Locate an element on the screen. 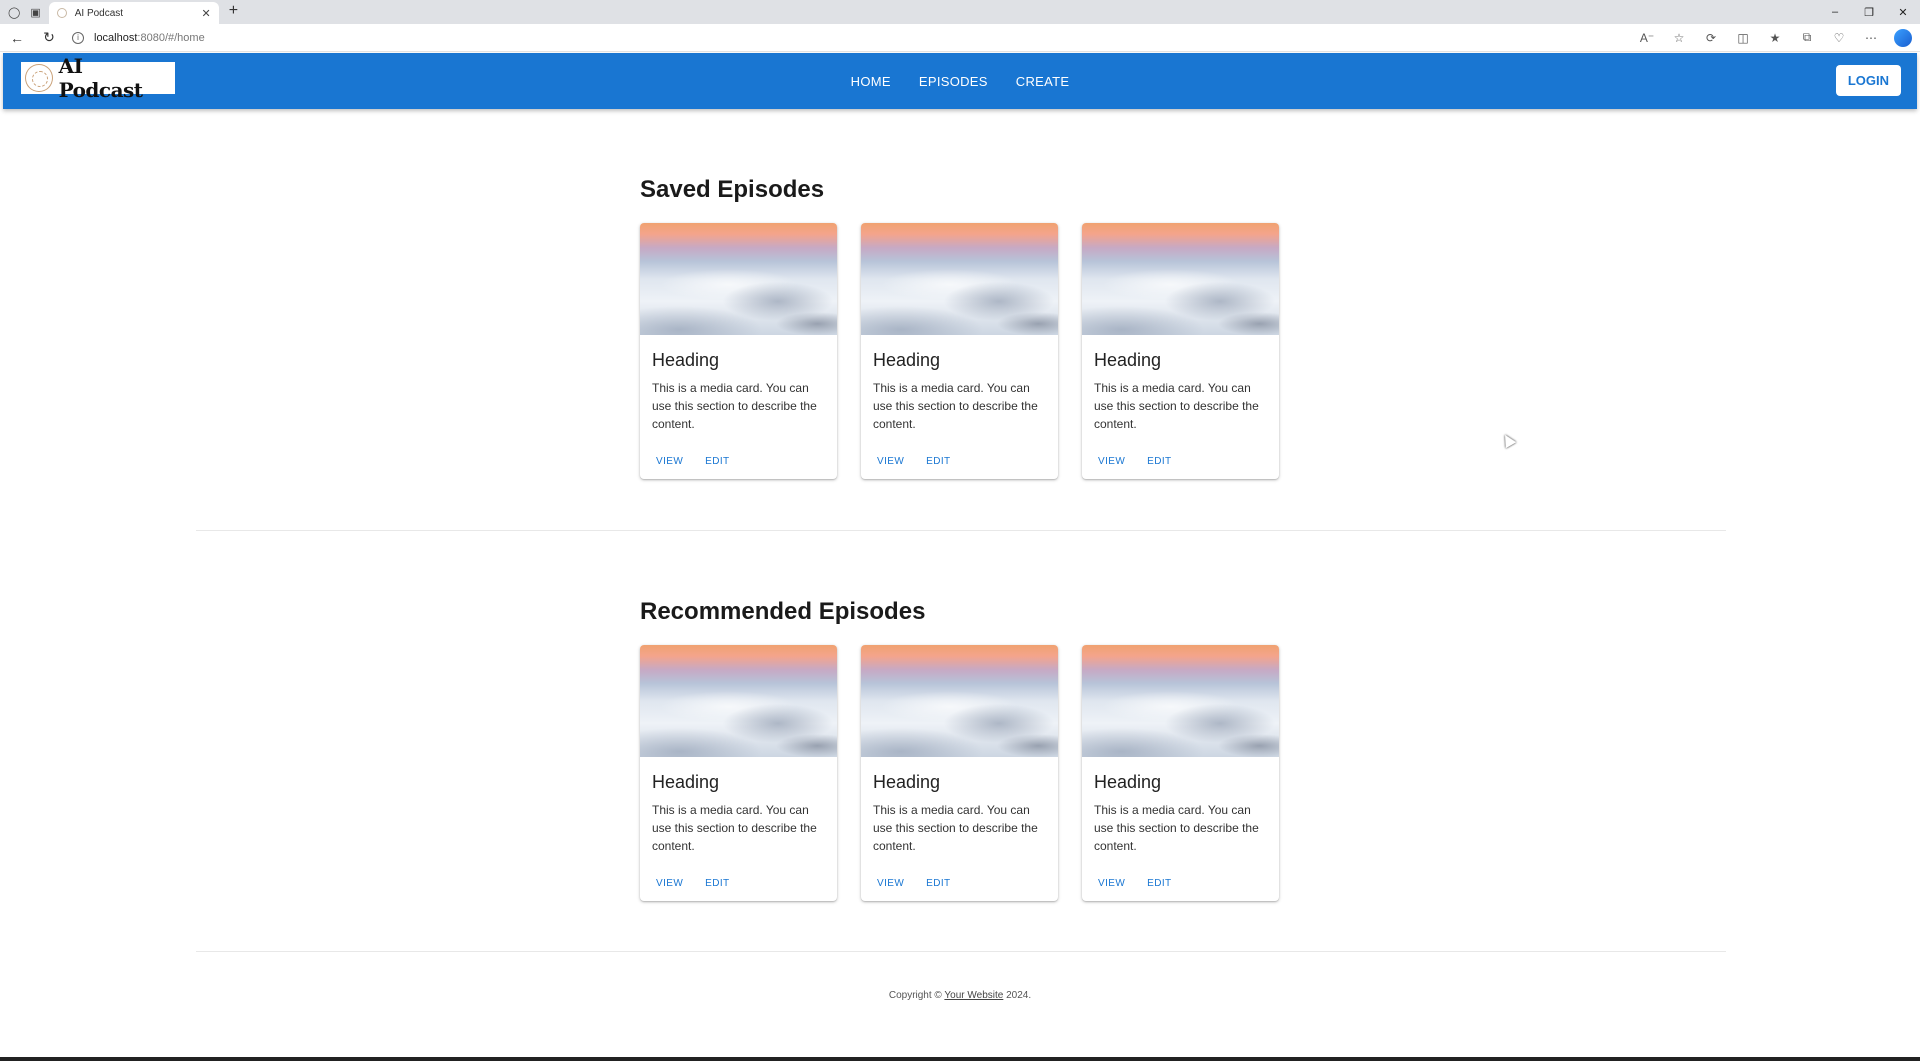 This screenshot has width=1920, height=1061. footer-divider is located at coordinates (961, 951).